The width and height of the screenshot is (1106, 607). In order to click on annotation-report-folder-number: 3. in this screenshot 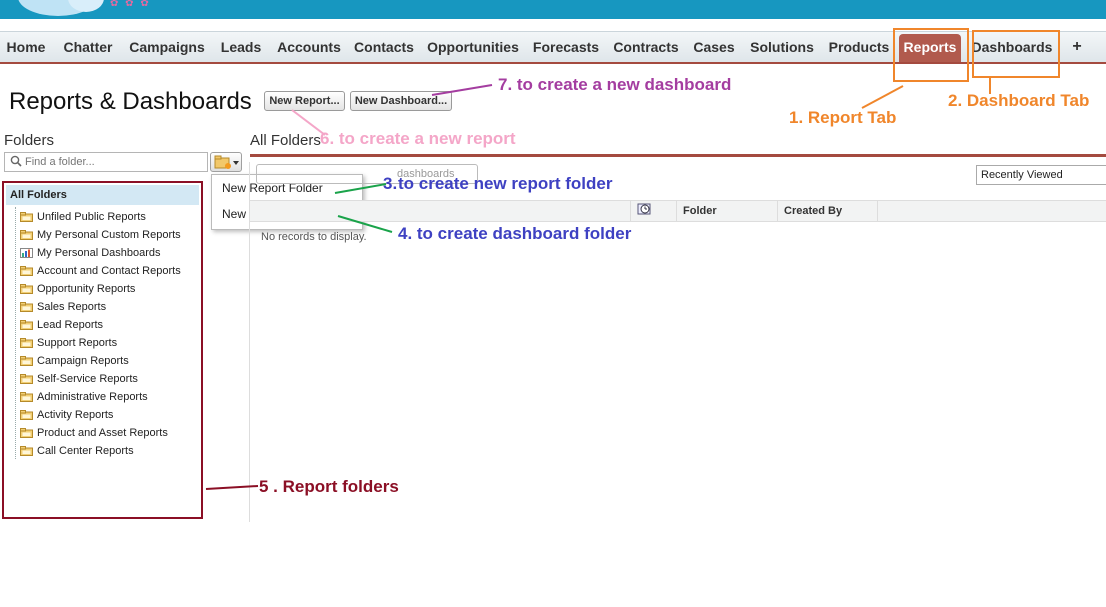, I will do `click(390, 183)`.